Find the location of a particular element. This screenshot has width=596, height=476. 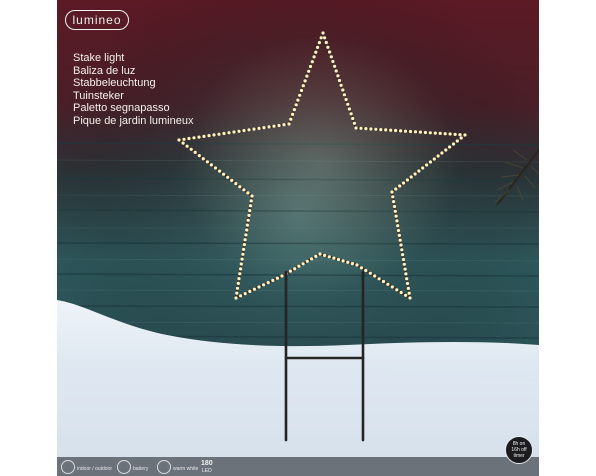

indoor-outdoor-icon is located at coordinates (68, 467).